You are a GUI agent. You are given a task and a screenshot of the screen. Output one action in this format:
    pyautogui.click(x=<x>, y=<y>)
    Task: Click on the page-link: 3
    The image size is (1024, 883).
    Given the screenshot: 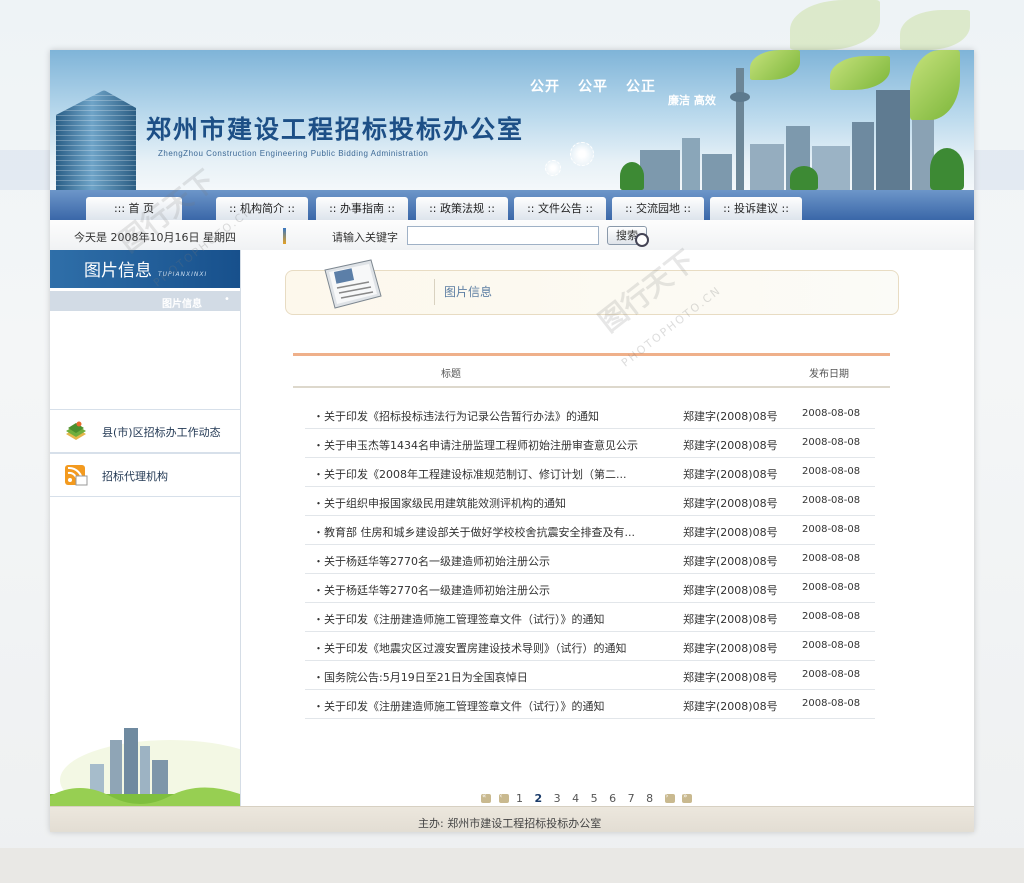 What is the action you would take?
    pyautogui.click(x=557, y=798)
    